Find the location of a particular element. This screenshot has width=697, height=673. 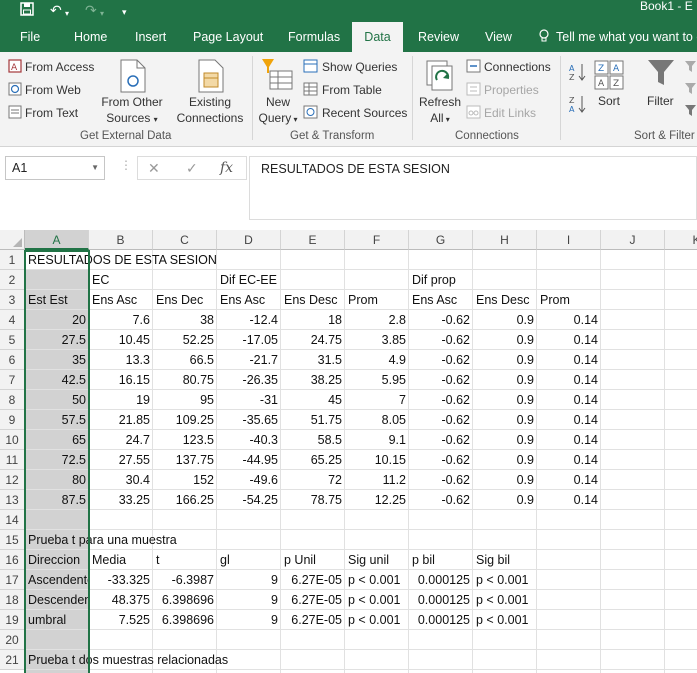

cell-i3: Prom is located at coordinates (617, 300).